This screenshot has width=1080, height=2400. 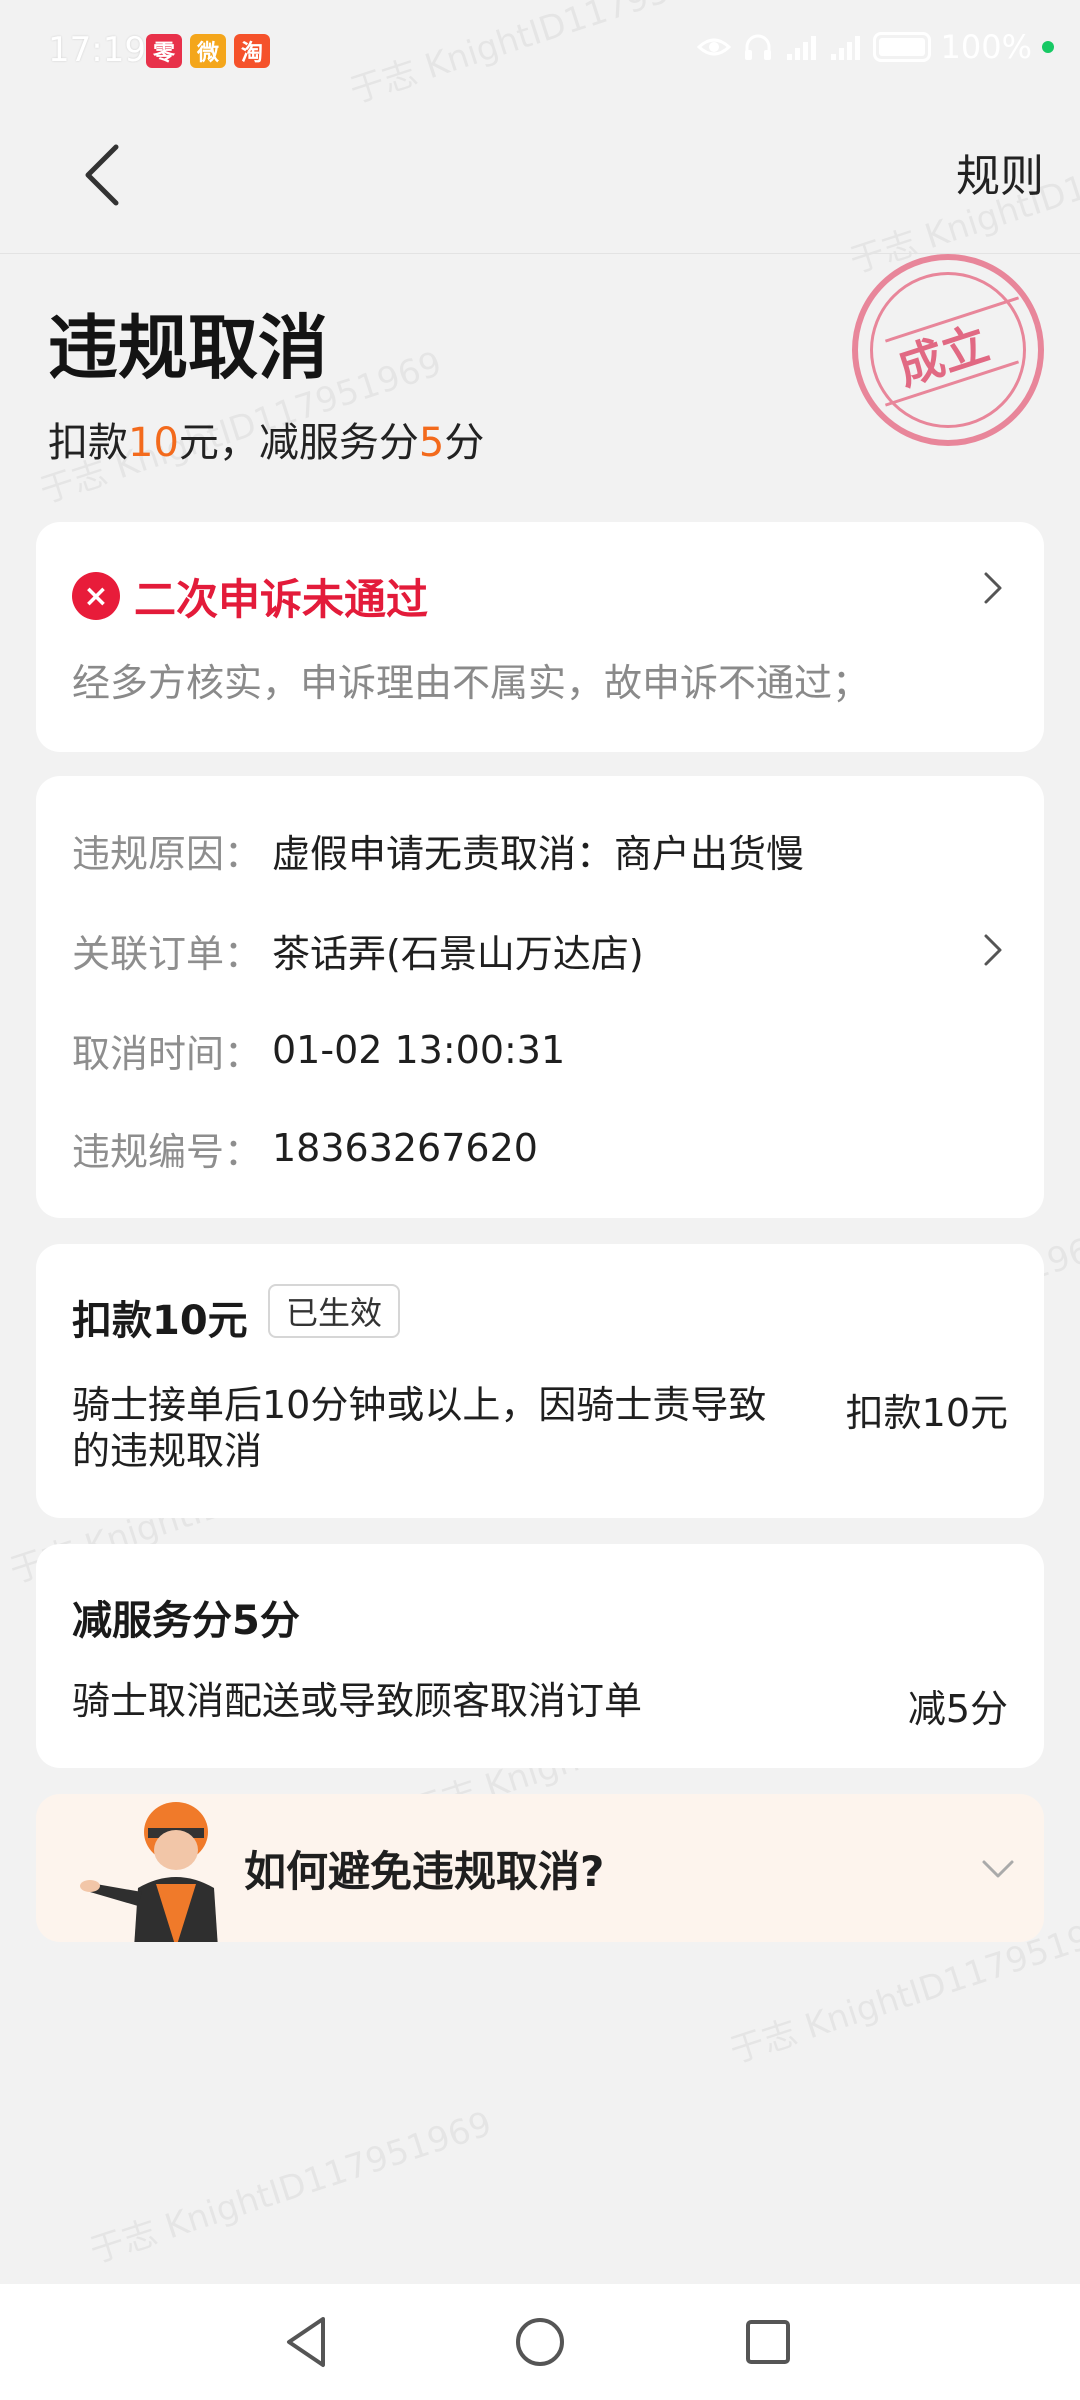 What do you see at coordinates (252, 51) in the screenshot?
I see `taobao-notification-icon: 淘` at bounding box center [252, 51].